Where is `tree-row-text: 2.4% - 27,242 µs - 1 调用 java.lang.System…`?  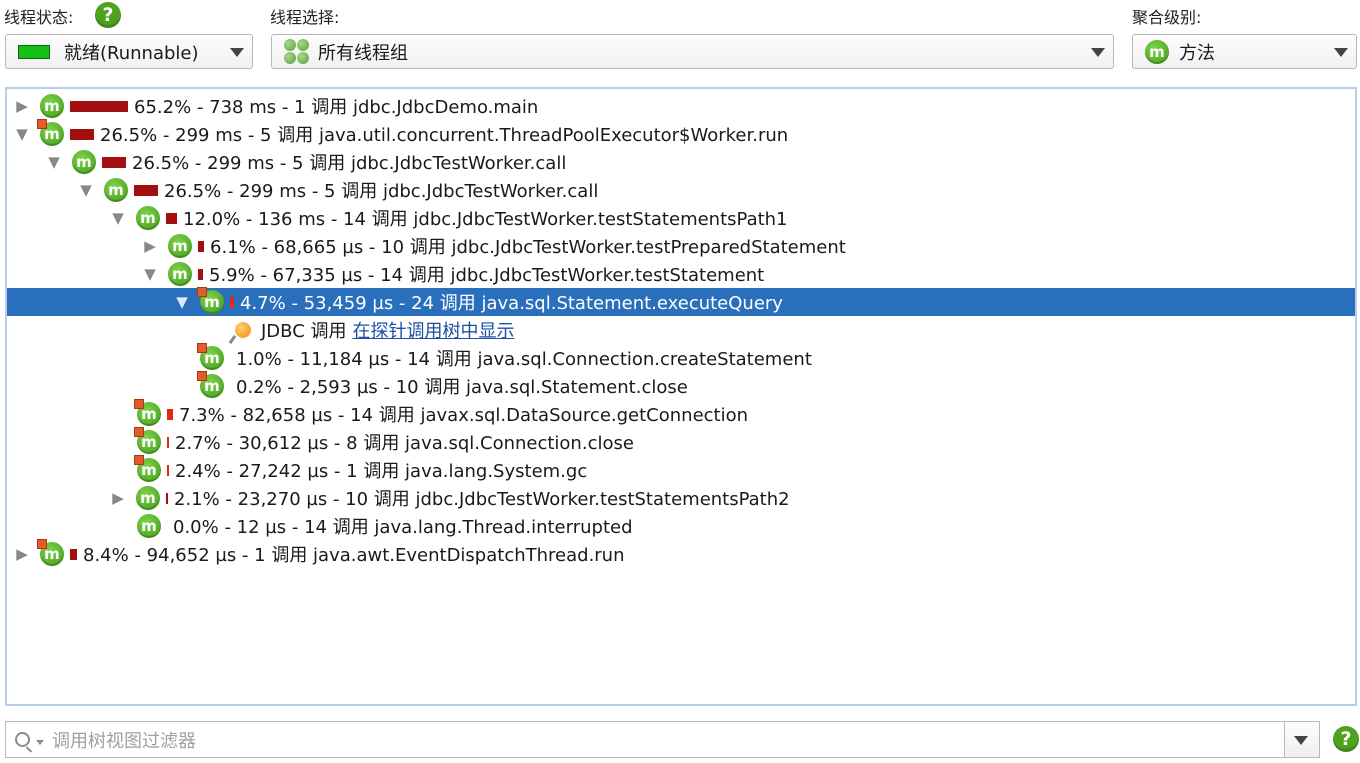 tree-row-text: 2.4% - 27,242 µs - 1 调用 java.lang.System… is located at coordinates (381, 471).